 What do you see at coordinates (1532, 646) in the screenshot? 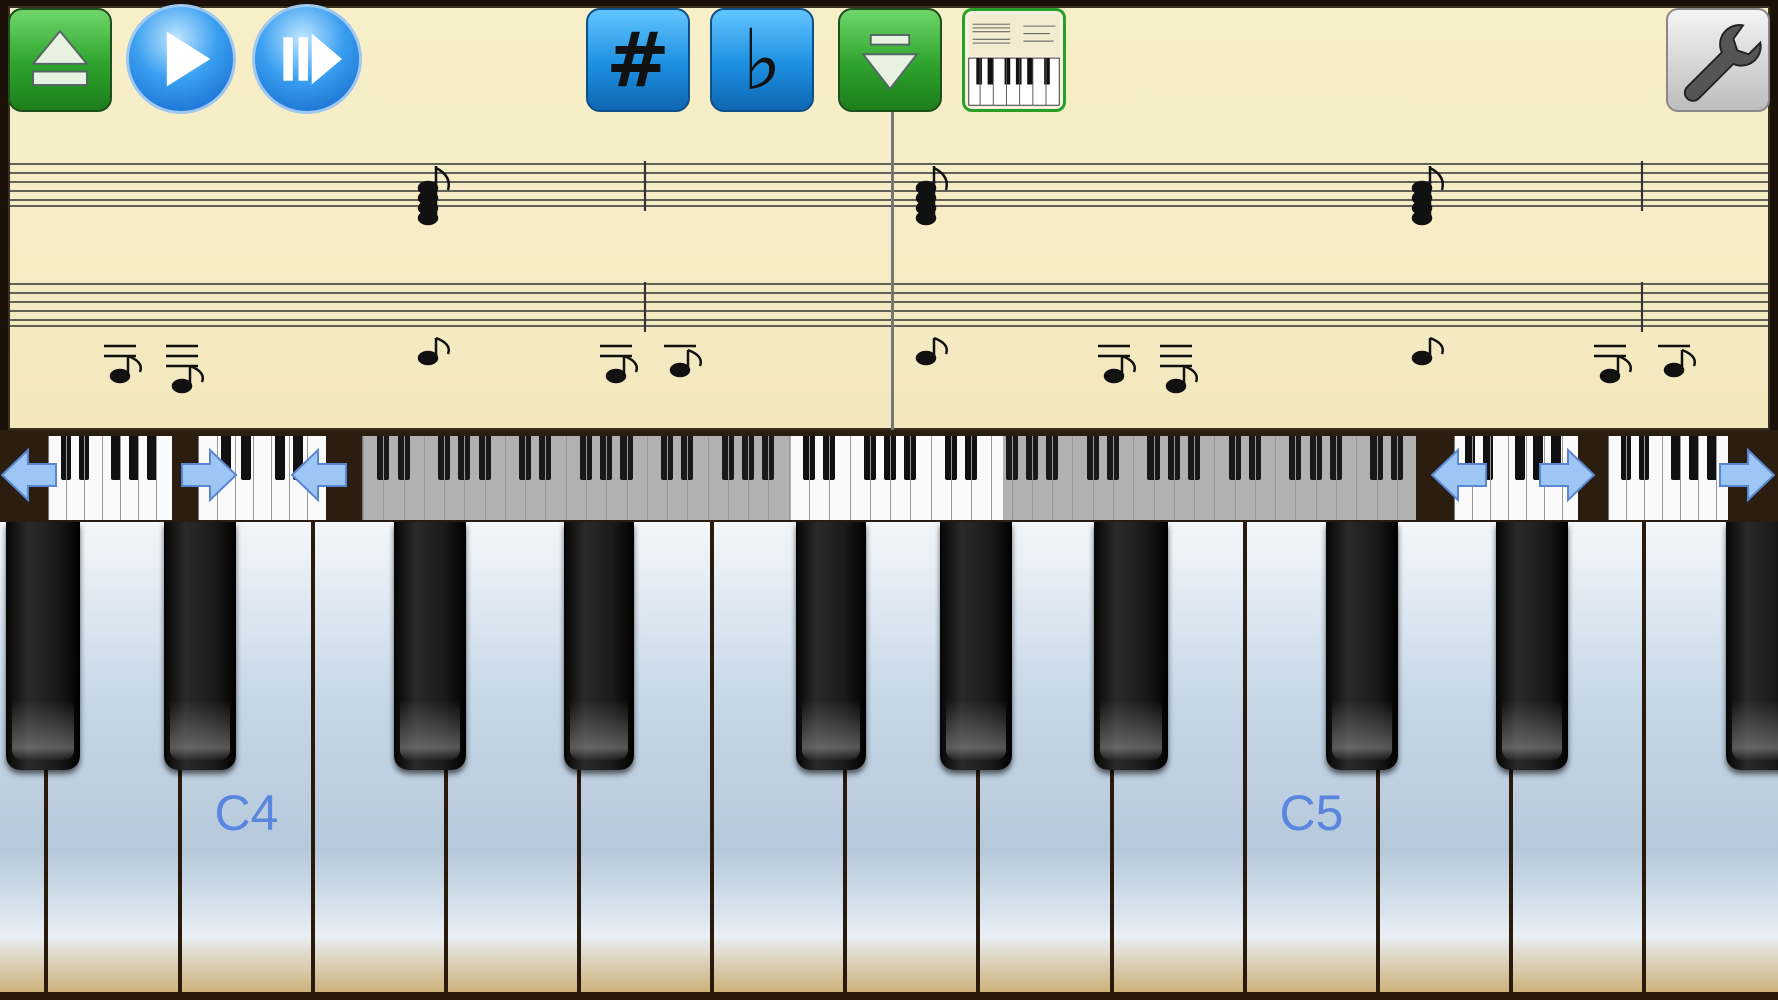
I see `black-key-f-sharp5` at bounding box center [1532, 646].